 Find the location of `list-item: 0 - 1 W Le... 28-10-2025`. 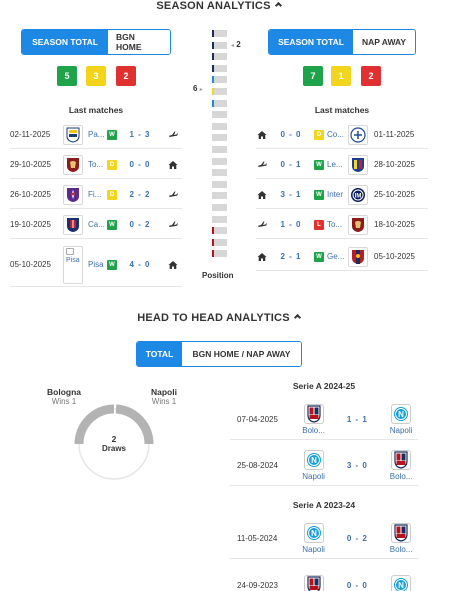

list-item: 0 - 1 W Le... 28-10-2025 is located at coordinates (342, 165).